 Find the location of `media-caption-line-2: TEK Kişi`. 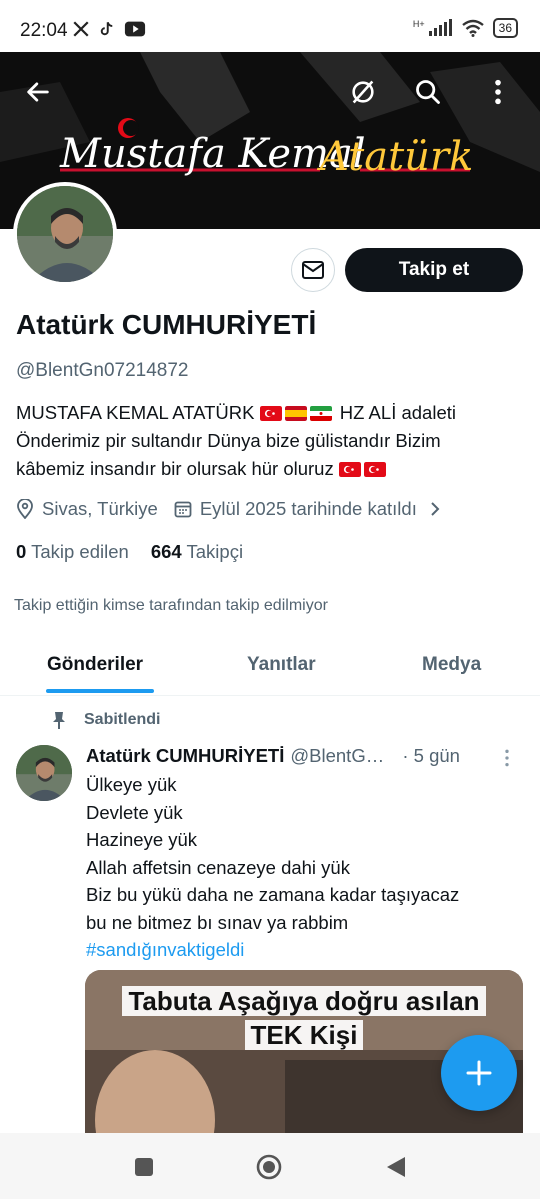

media-caption-line-2: TEK Kişi is located at coordinates (304, 1035).